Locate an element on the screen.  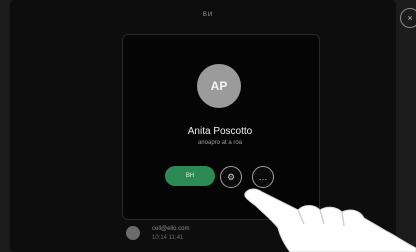
call-button: ВН is located at coordinates (190, 176).